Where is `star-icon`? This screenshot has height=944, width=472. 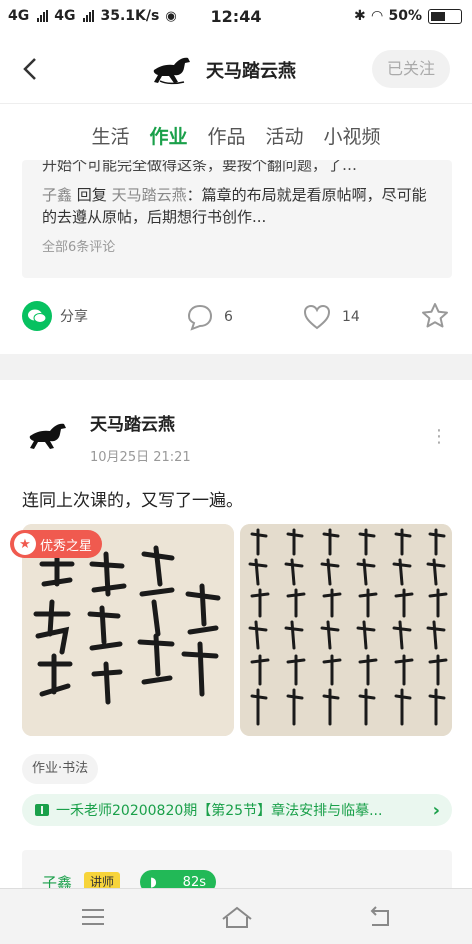
star-icon is located at coordinates (435, 315).